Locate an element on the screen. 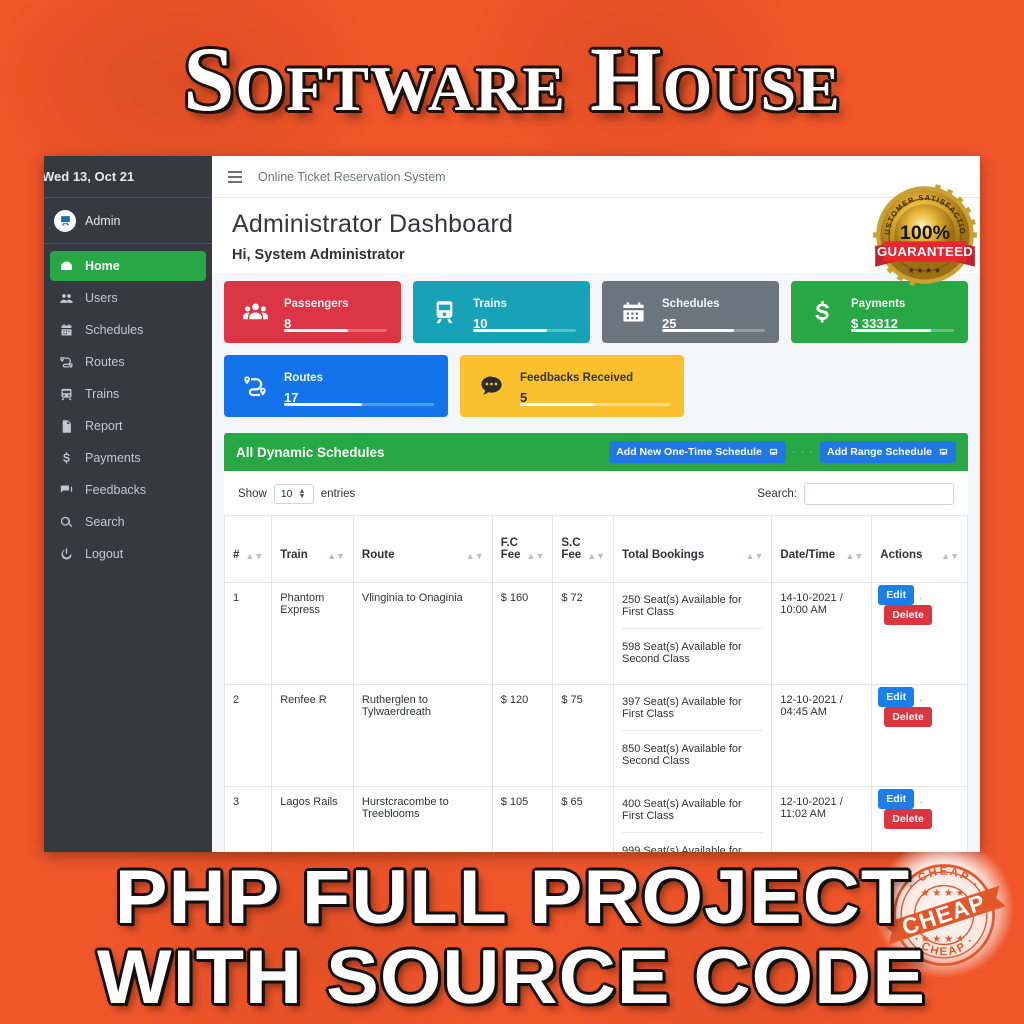 This screenshot has height=1024, width=1024. promo-bottom-line-2: WITH SOURCE CODE is located at coordinates (512, 977).